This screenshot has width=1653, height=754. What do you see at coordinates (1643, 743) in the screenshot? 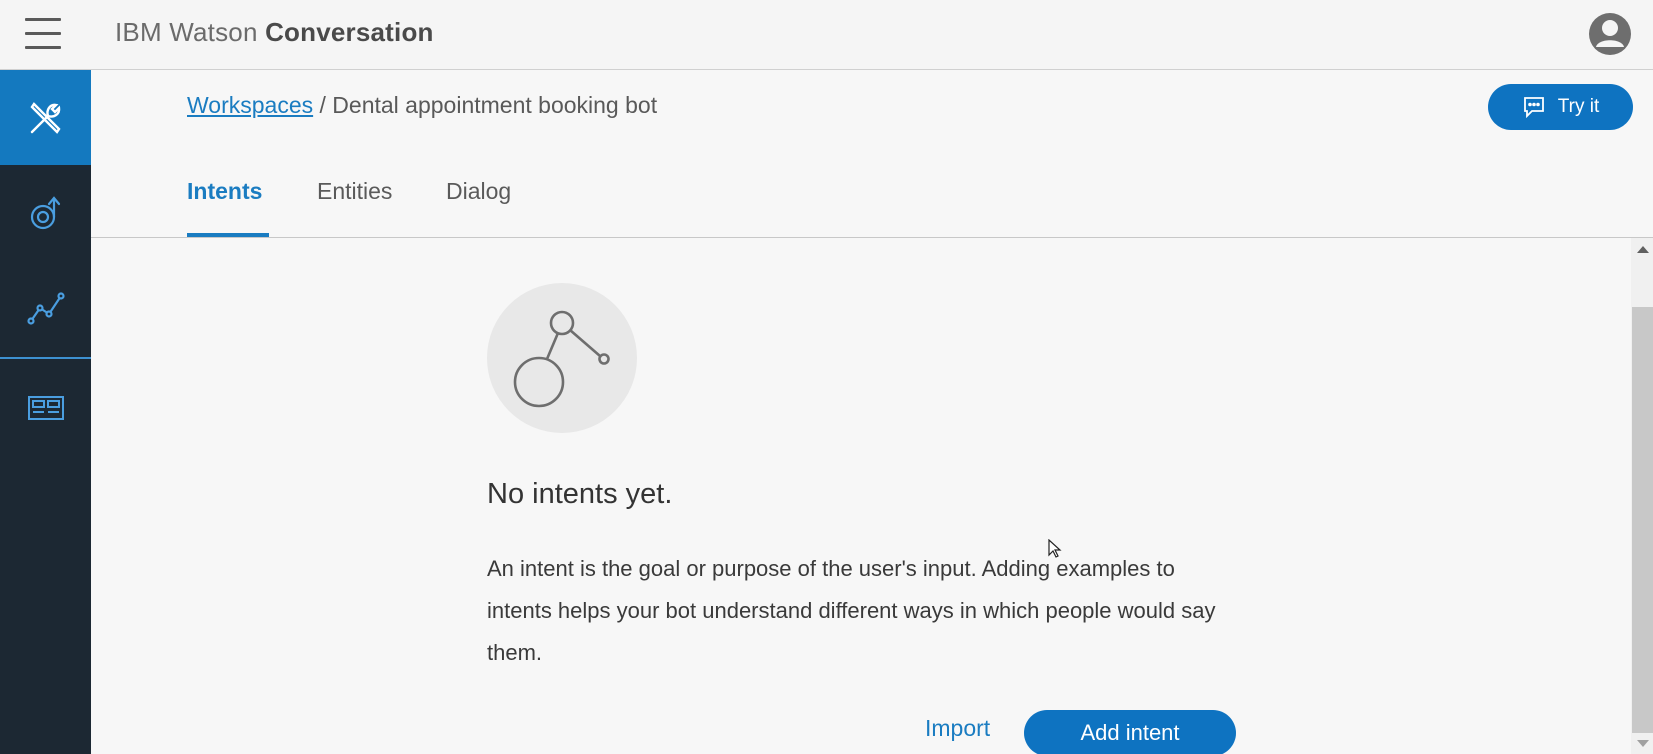
I see `scroll-down-arrow-icon` at bounding box center [1643, 743].